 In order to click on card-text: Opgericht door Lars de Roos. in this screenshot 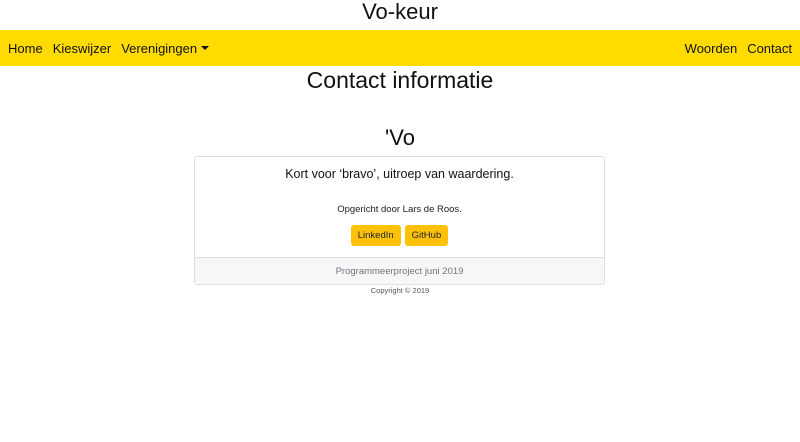, I will do `click(399, 209)`.